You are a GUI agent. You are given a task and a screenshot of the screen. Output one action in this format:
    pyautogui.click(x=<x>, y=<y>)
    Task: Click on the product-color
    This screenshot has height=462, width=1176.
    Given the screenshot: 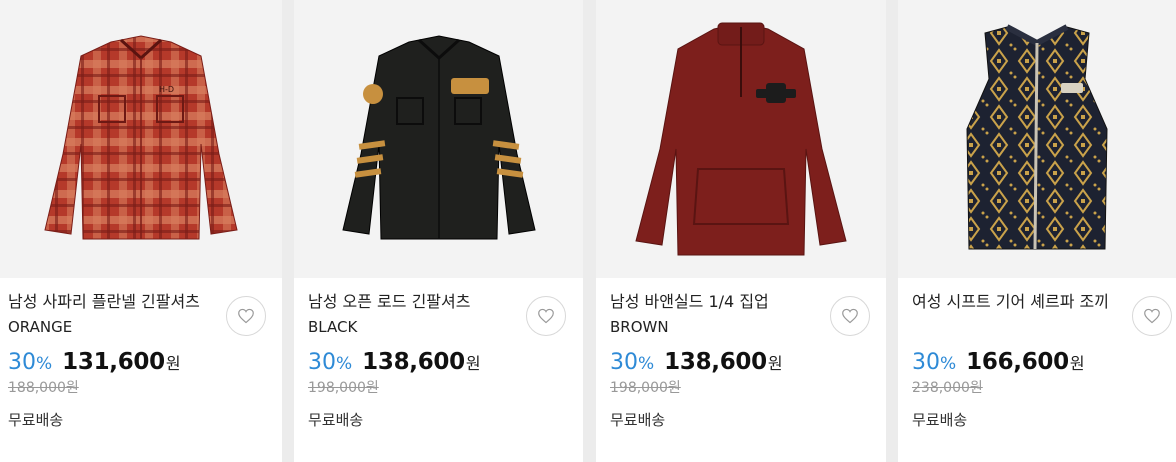 What is the action you would take?
    pyautogui.click(x=1014, y=327)
    